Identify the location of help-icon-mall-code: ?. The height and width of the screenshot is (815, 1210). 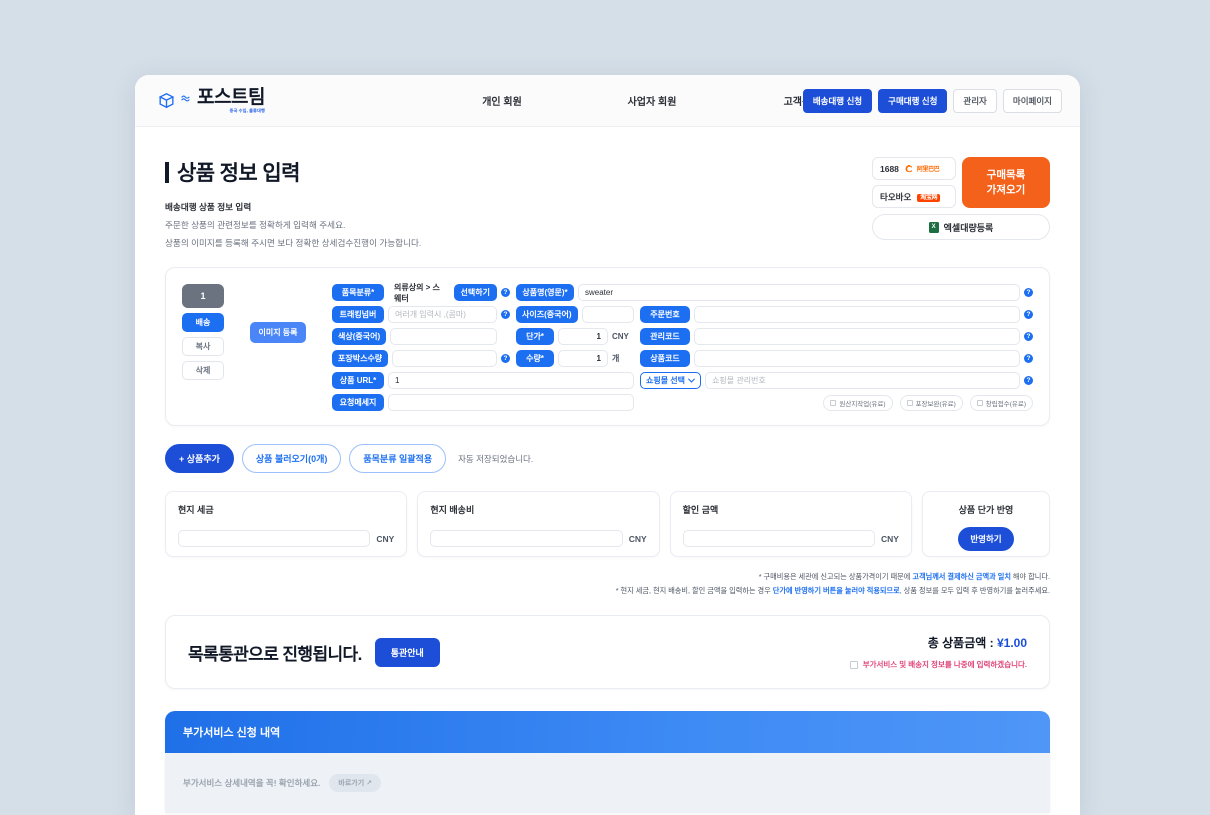
(1028, 380).